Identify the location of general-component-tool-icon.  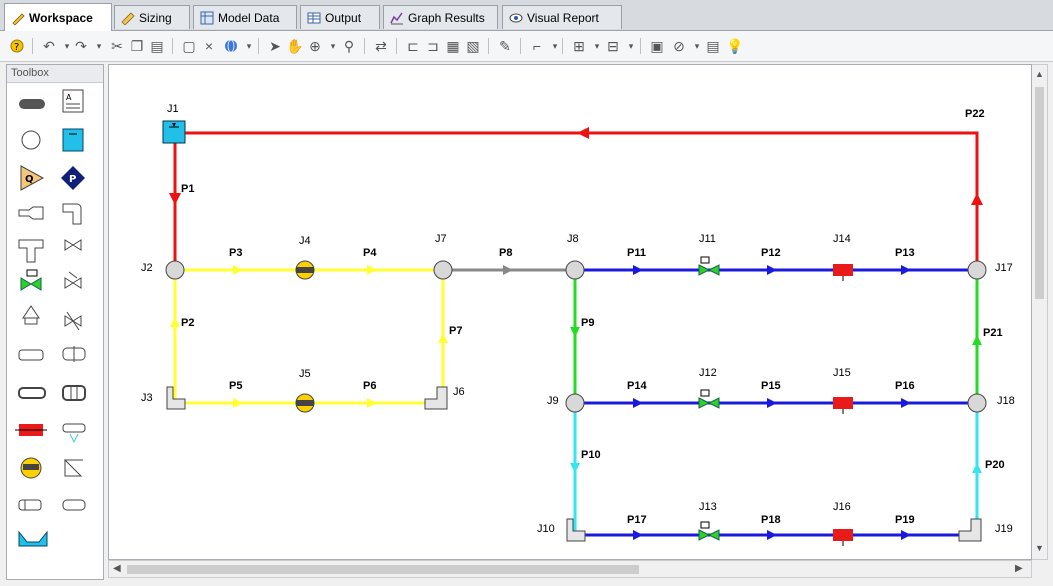
(74, 354).